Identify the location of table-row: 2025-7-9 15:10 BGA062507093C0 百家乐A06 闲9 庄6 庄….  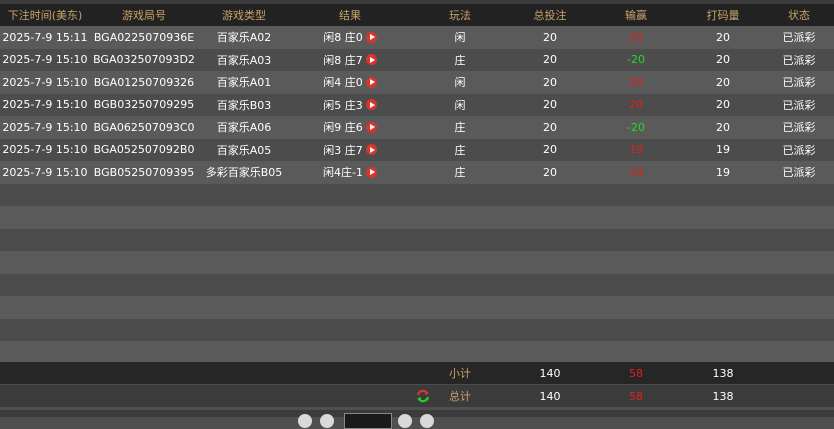
(417, 127).